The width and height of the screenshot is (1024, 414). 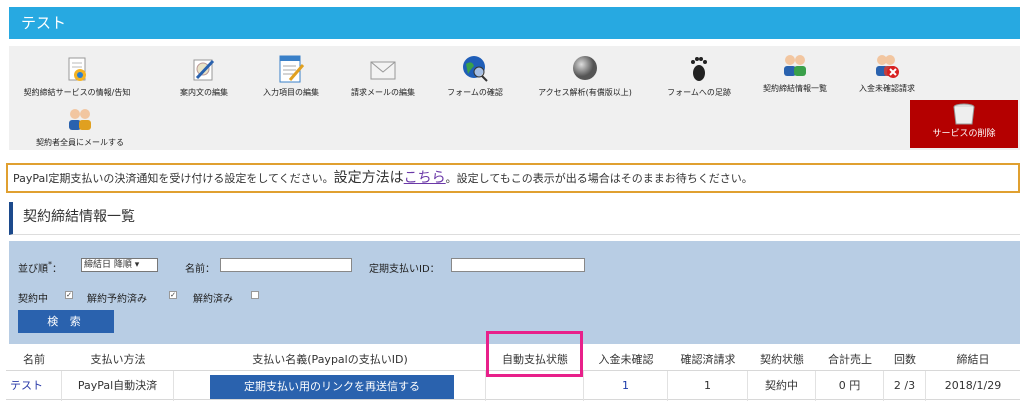 I want to click on notice-text-post: 。設定してもこの表示が出る場合はそのままお待ちください。, so click(x=599, y=178).